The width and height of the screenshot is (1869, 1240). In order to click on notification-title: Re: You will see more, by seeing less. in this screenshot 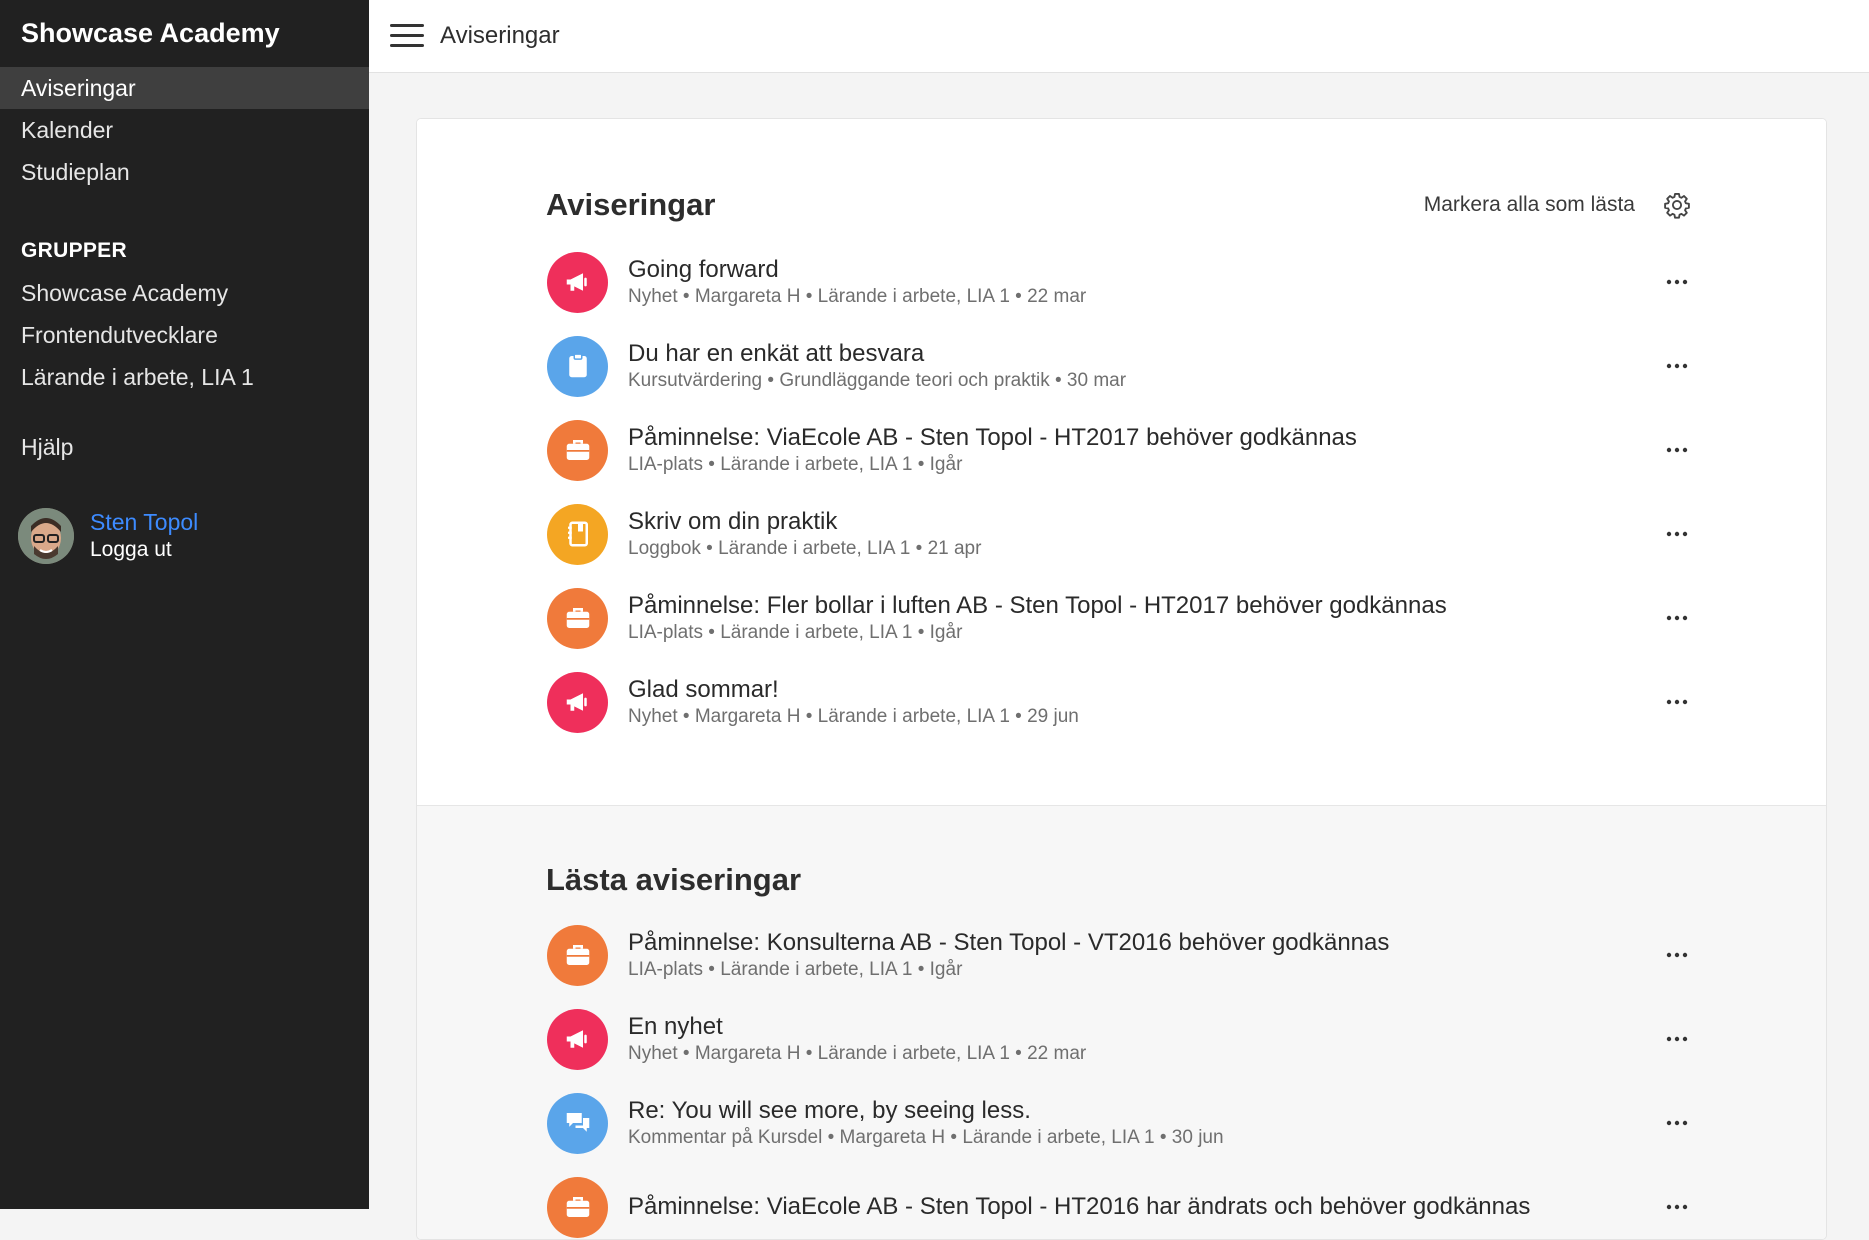, I will do `click(1145, 1111)`.